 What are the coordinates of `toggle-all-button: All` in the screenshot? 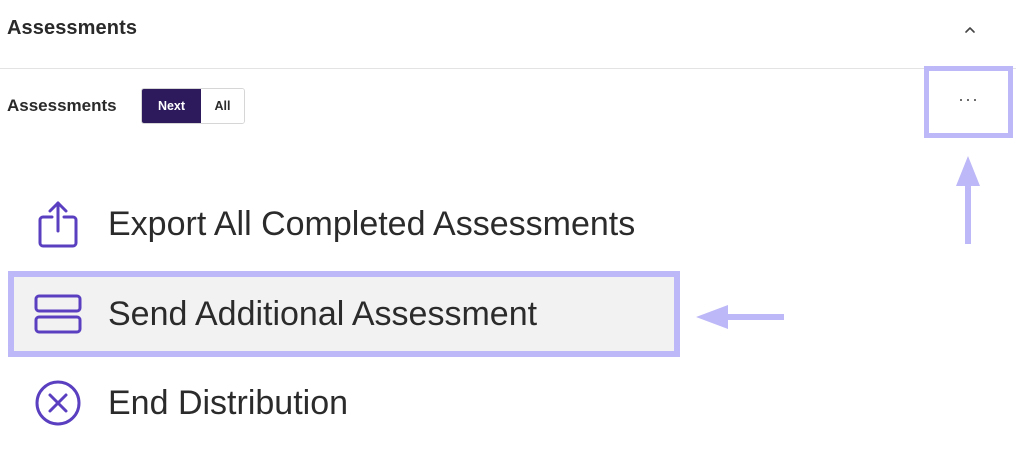 It's located at (222, 106).